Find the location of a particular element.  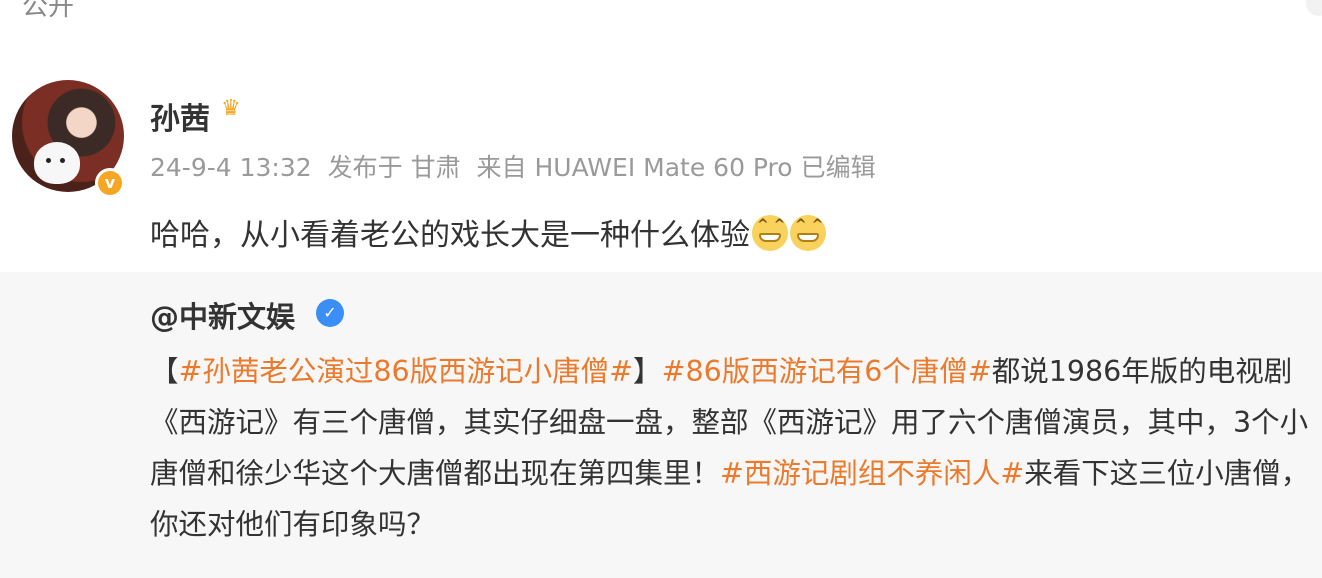

device: 来自 HUAWEI Mate 60 Pro is located at coordinates (634, 167).